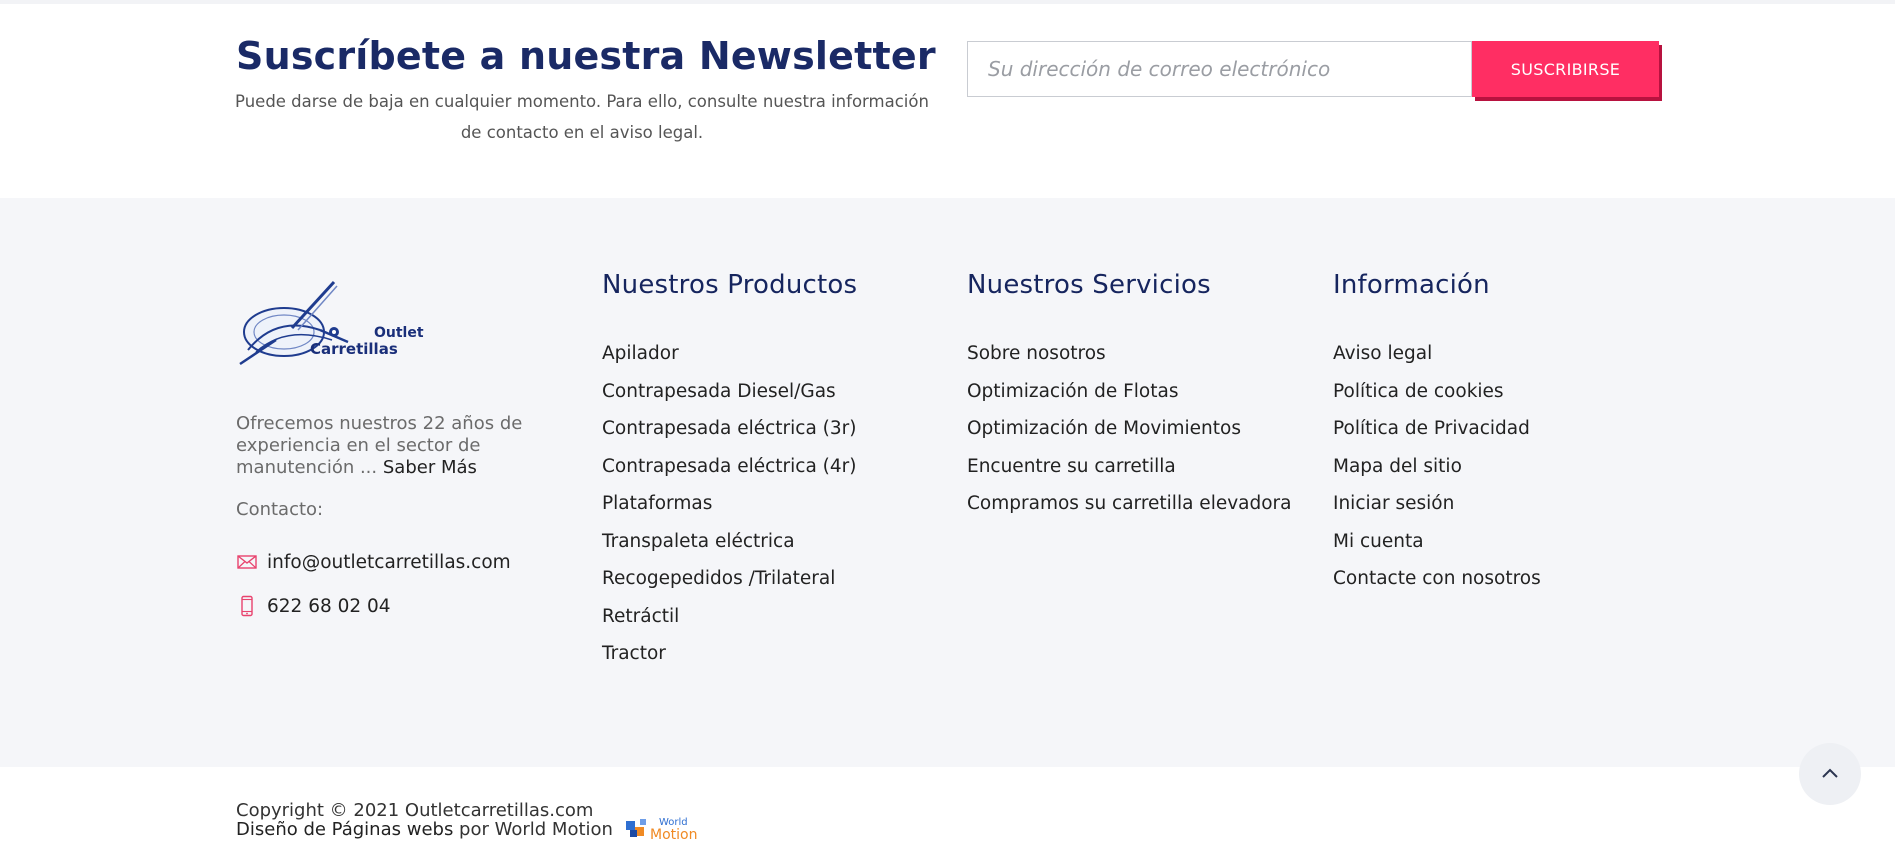 The height and width of the screenshot is (847, 1895). I want to click on services-link: Optimización de Movimientos, so click(1129, 437).